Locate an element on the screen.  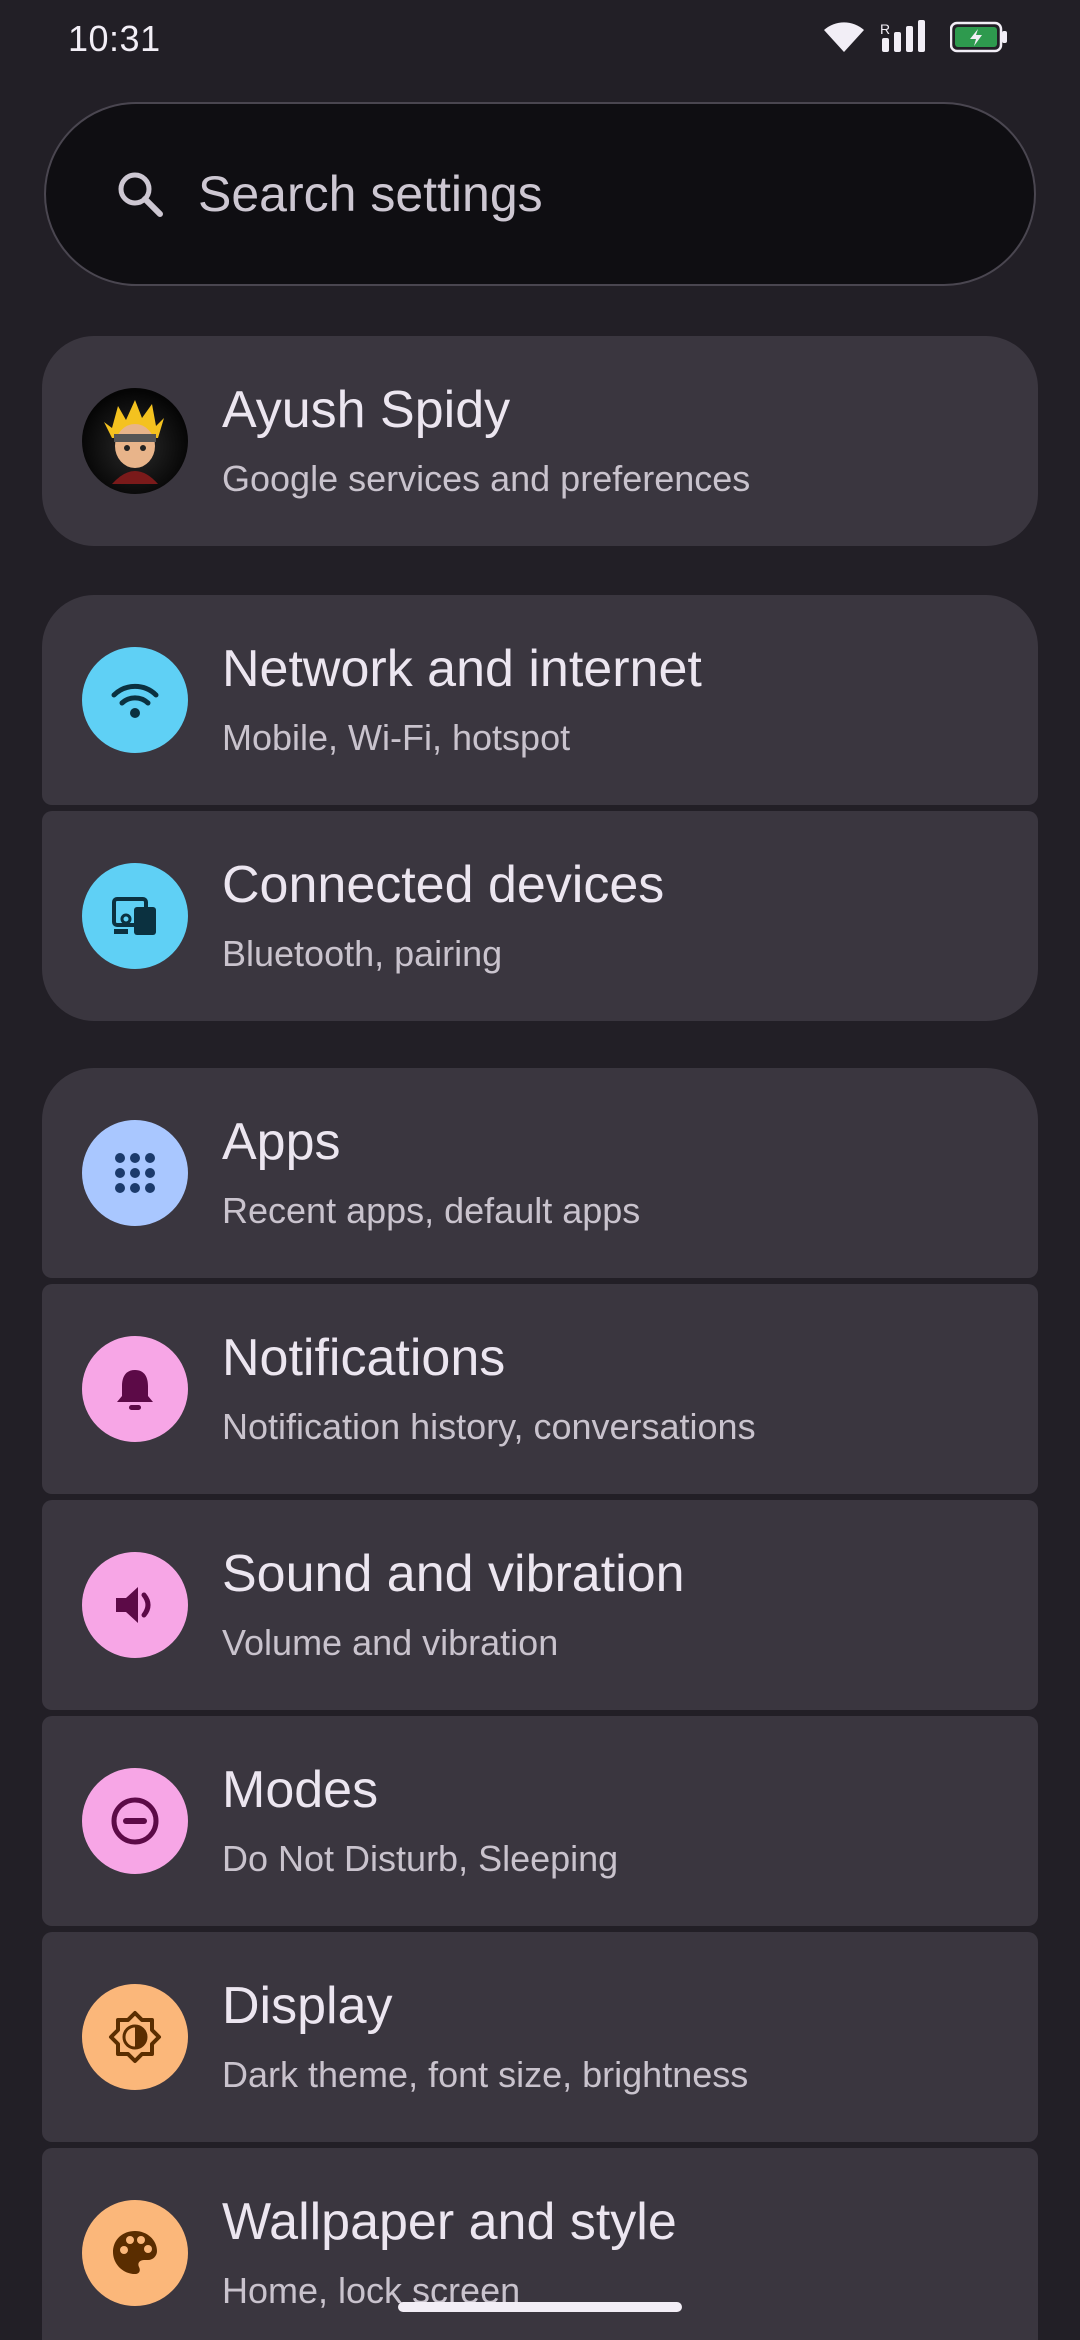
row-subtitle: Bluetooth, pairing is located at coordinates (362, 953).